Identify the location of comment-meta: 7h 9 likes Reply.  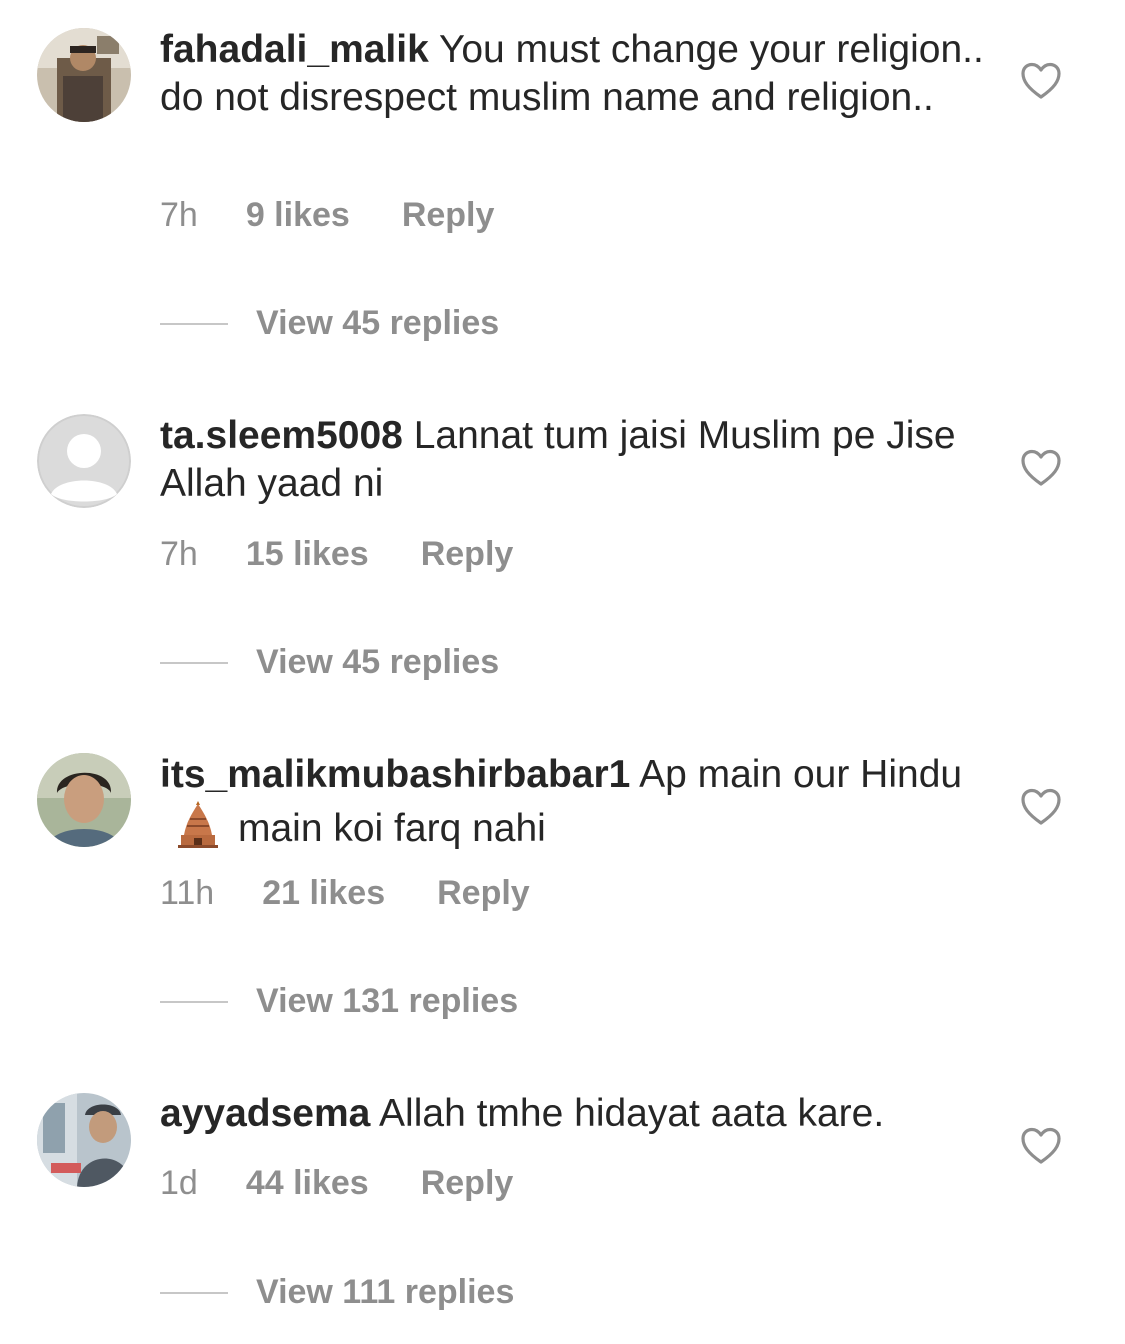
(327, 215).